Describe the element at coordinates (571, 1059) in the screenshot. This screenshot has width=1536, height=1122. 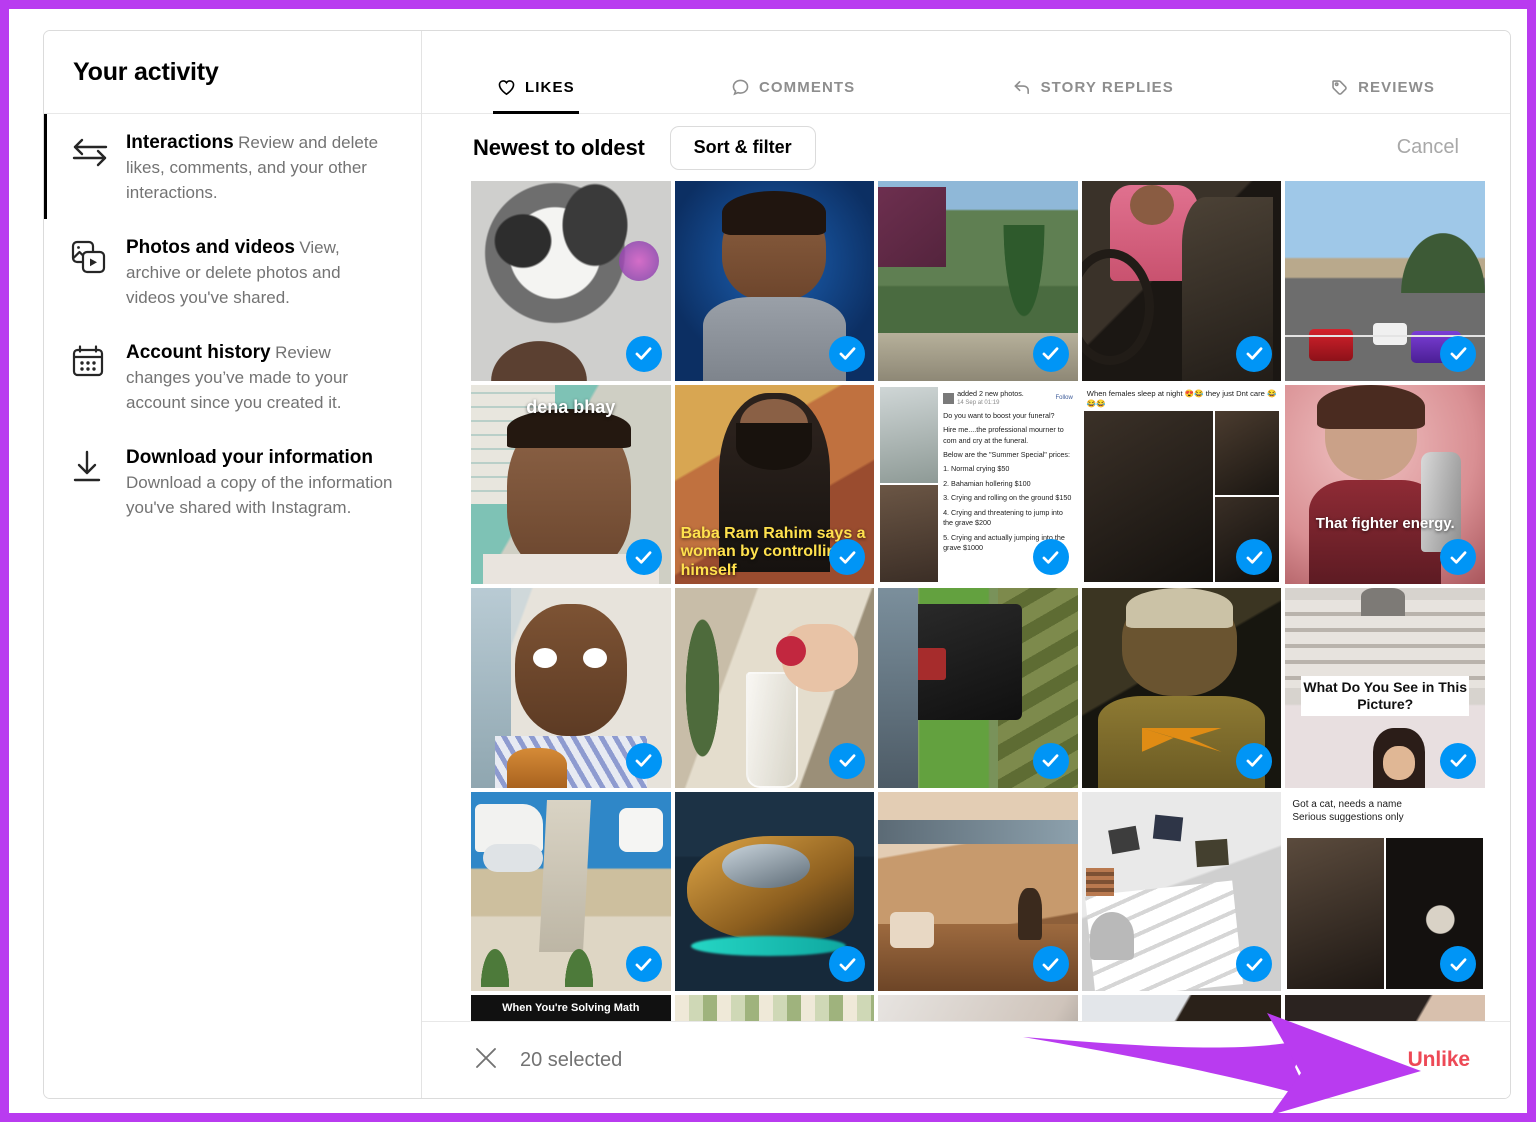
I see `selected-count-label: 20 selected` at that location.